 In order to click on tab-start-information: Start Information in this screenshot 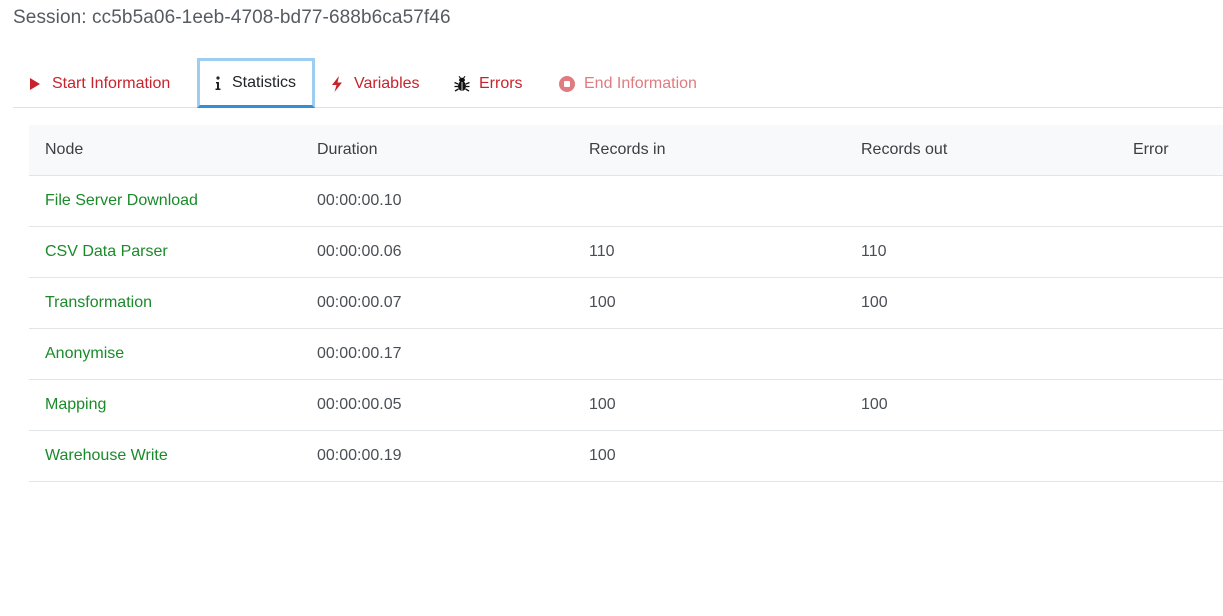, I will do `click(98, 83)`.